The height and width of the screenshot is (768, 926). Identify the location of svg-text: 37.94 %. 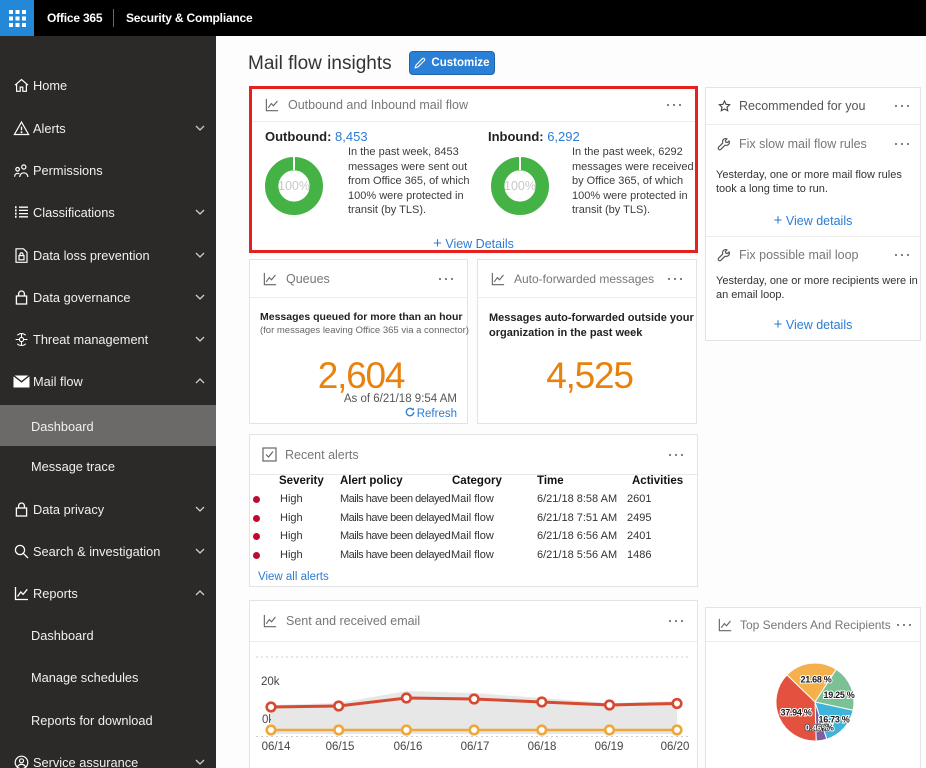
(796, 713).